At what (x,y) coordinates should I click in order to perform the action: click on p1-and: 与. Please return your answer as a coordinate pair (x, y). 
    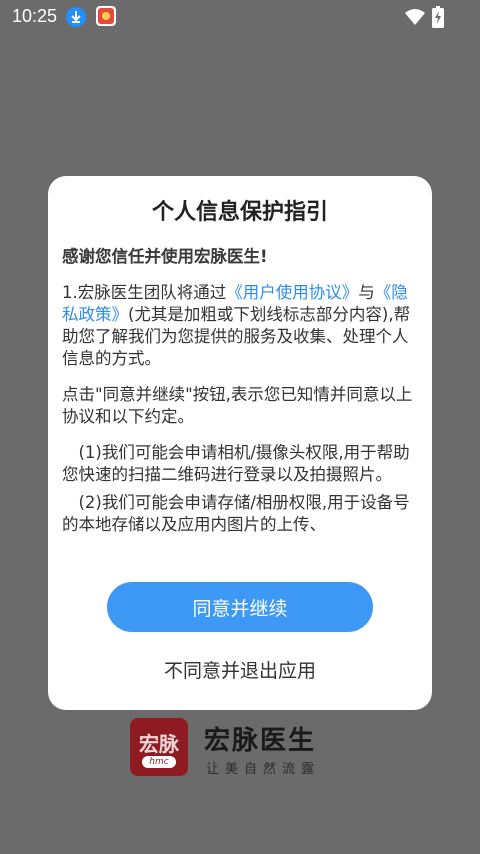
    Looking at the image, I should click on (366, 292).